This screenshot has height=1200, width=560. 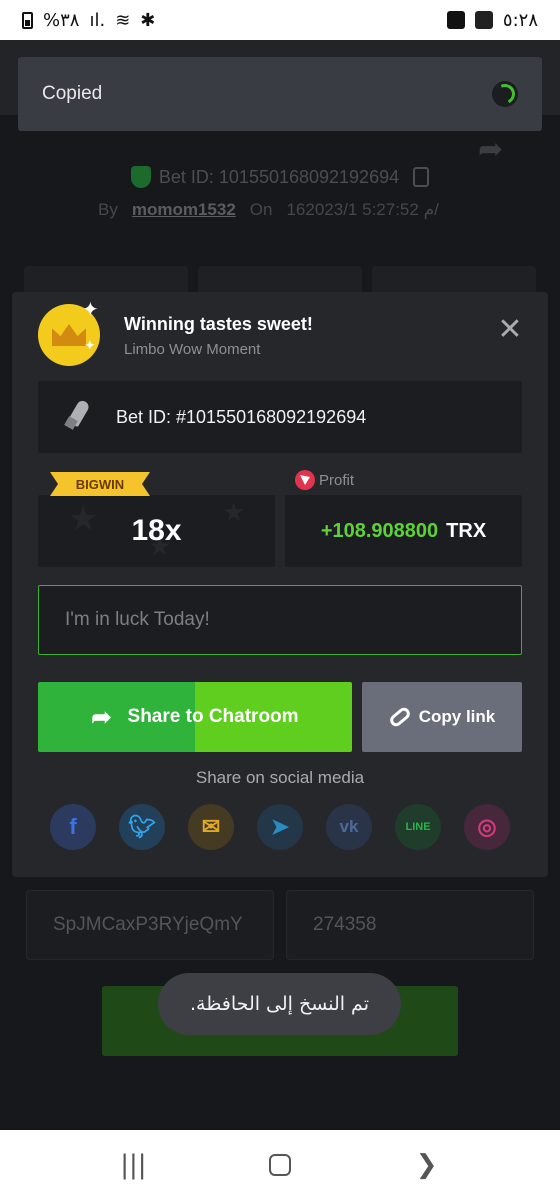 What do you see at coordinates (61, 20) in the screenshot?
I see `battery-percent: %٣٨` at bounding box center [61, 20].